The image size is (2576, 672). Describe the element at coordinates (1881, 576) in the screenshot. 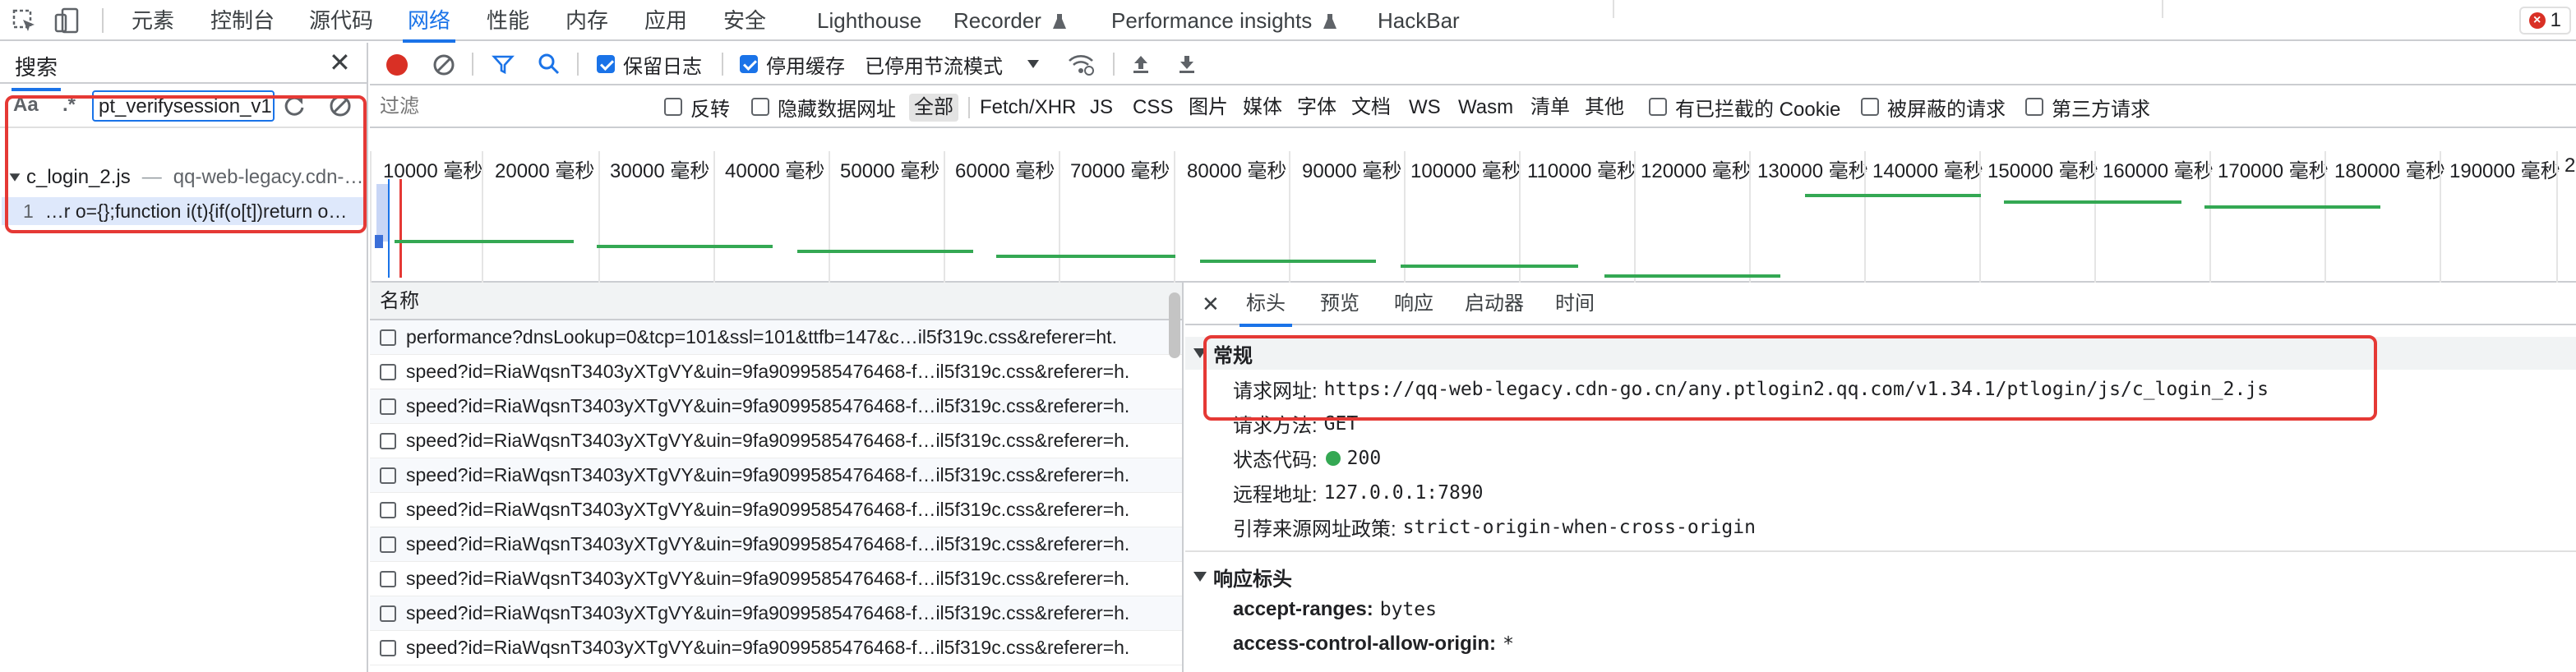

I see `response-headers-section-header: 响应标头` at that location.